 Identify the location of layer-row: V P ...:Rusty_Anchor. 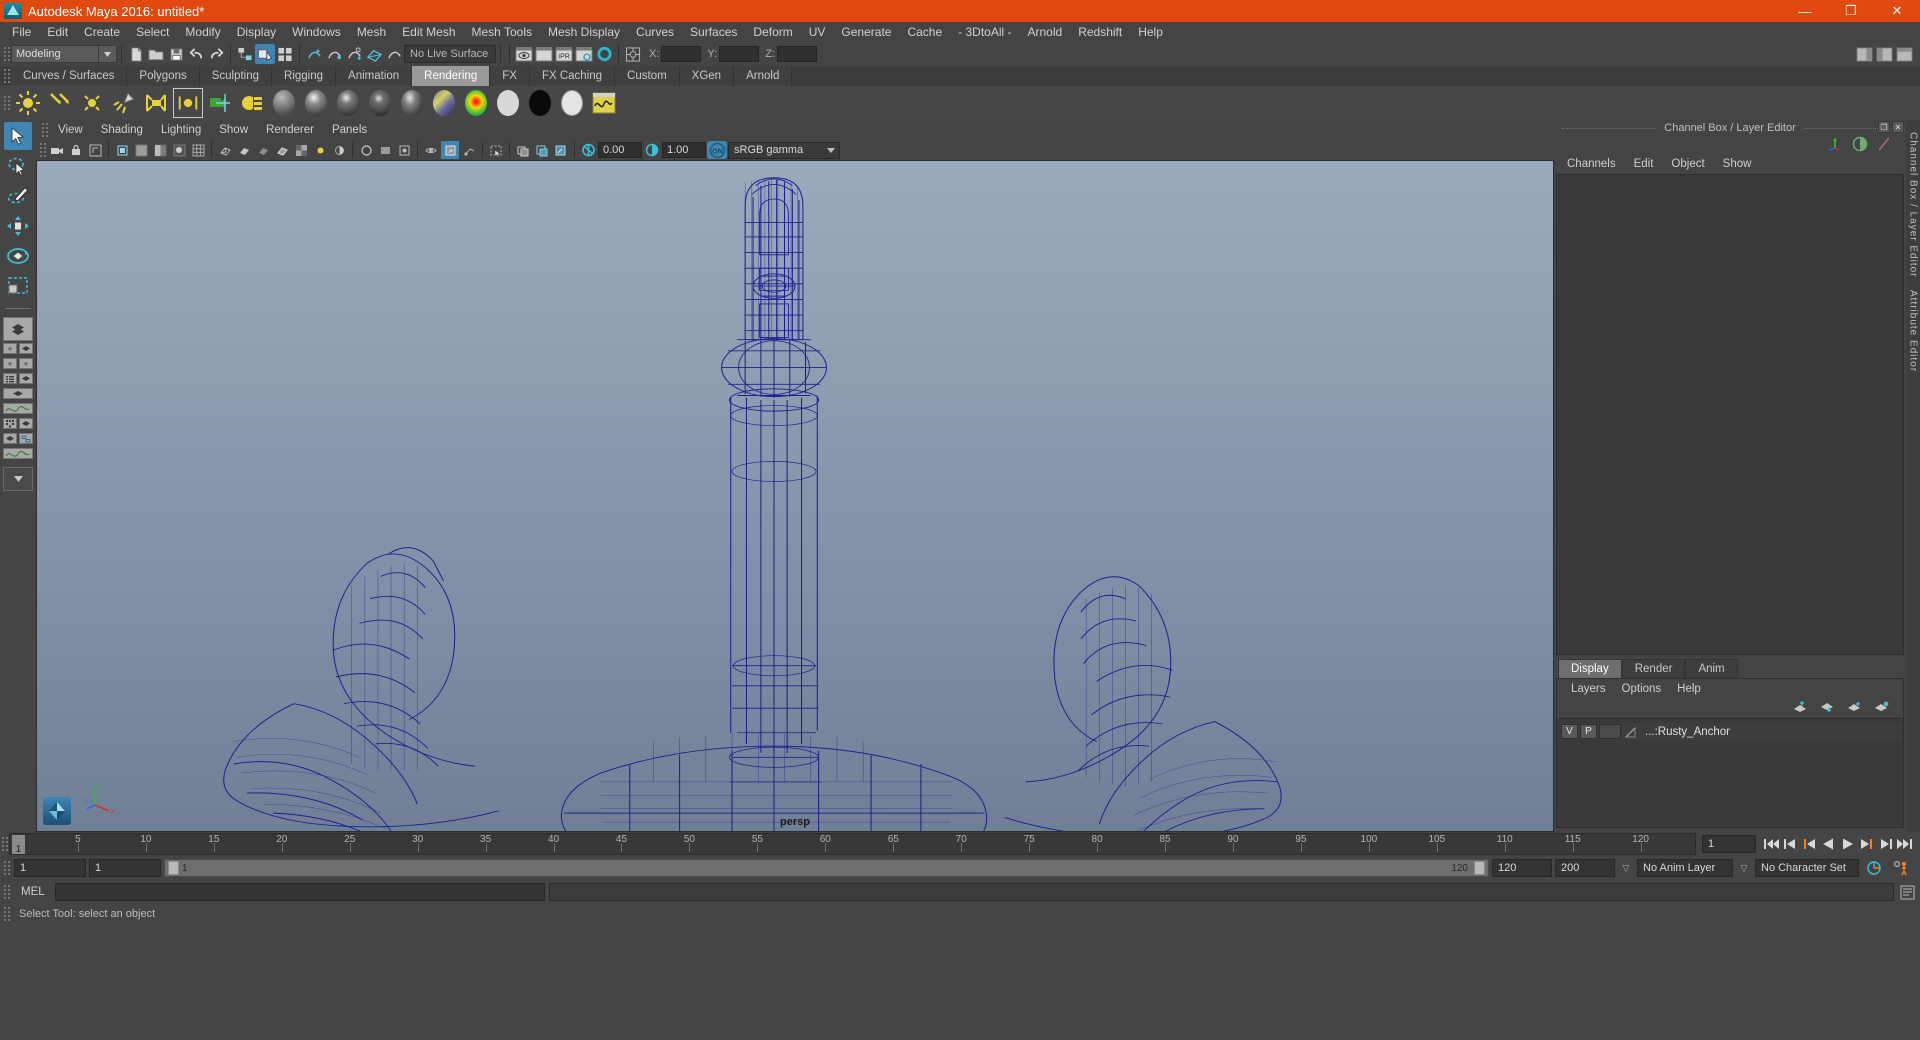
(1730, 731).